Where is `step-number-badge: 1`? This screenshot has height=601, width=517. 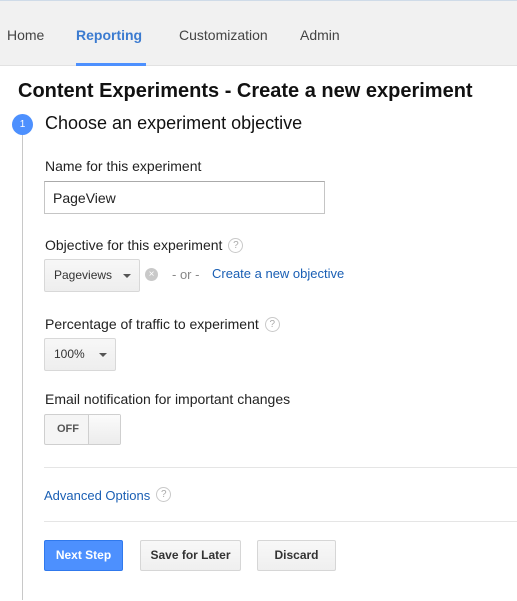
step-number-badge: 1 is located at coordinates (22, 124).